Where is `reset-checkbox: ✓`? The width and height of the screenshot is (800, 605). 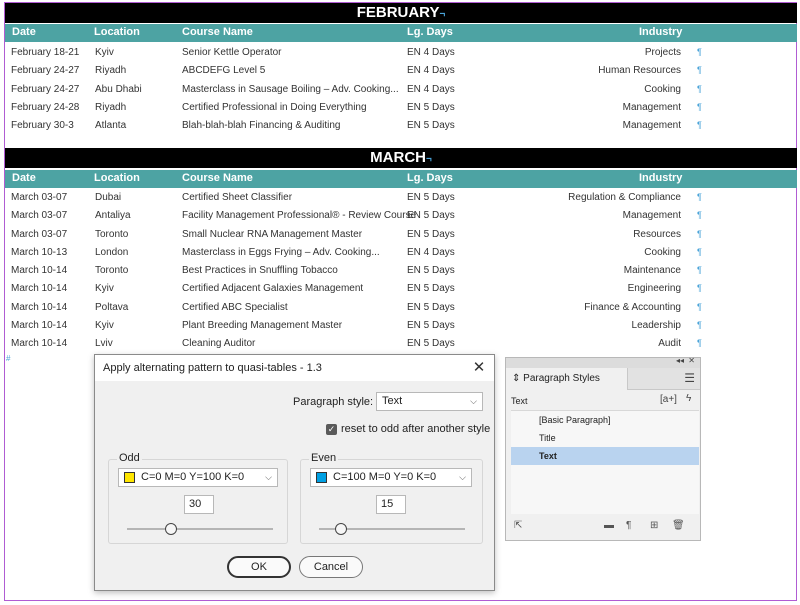 reset-checkbox: ✓ is located at coordinates (331, 429).